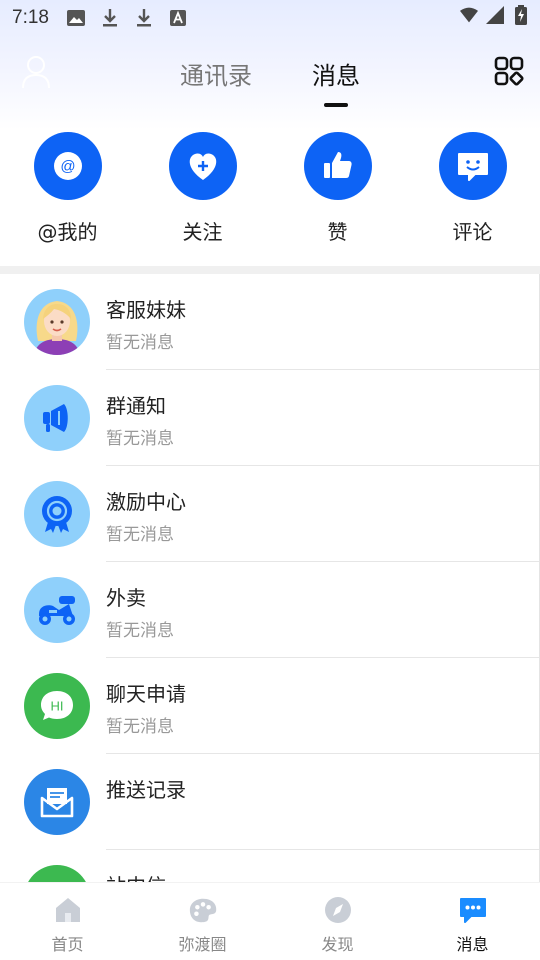 Image resolution: width=540 pixels, height=960 pixels. I want to click on wifi-icon, so click(469, 15).